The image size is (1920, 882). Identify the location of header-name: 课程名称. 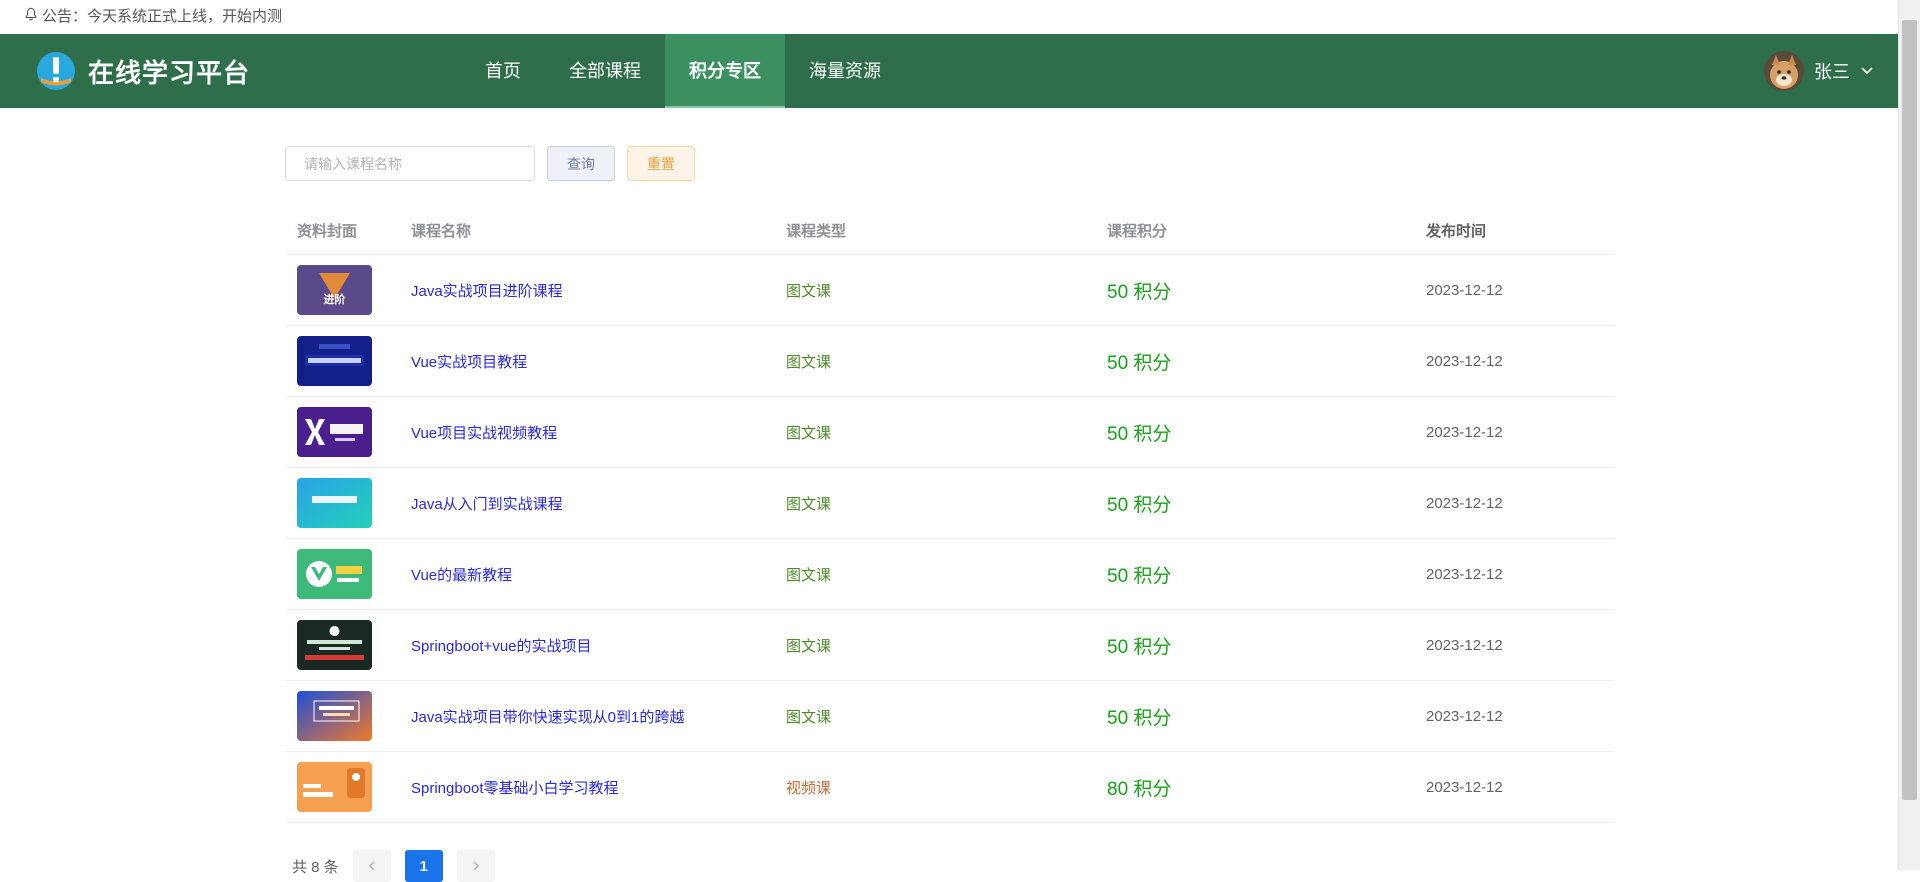
(441, 231).